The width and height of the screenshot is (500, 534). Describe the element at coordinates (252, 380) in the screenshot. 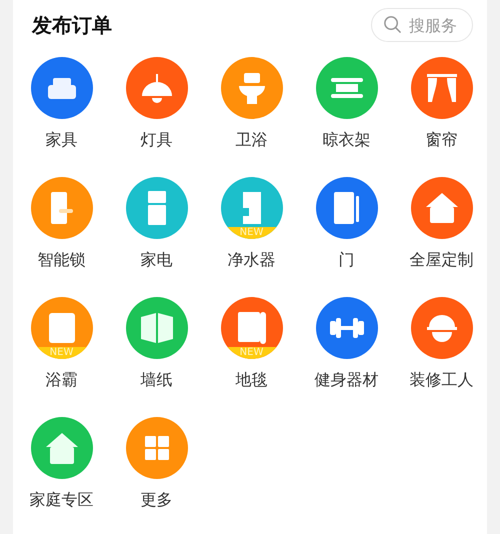

I see `service-label: 地毯` at that location.